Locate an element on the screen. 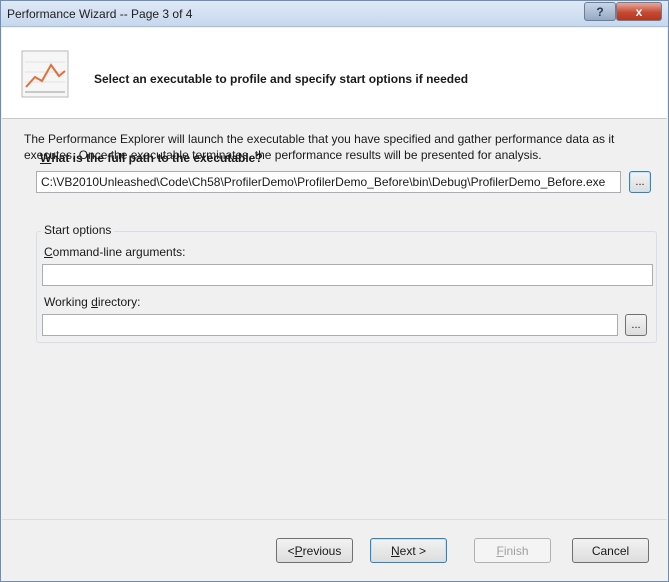 This screenshot has height=582, width=669. next-button: Next > is located at coordinates (408, 550).